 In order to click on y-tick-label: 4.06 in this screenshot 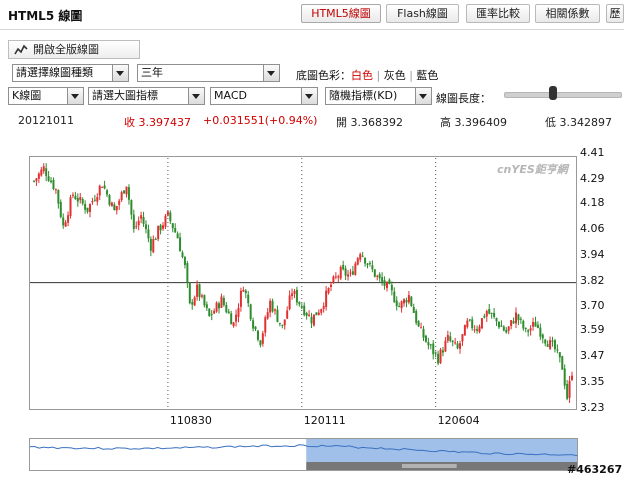, I will do `click(592, 228)`.